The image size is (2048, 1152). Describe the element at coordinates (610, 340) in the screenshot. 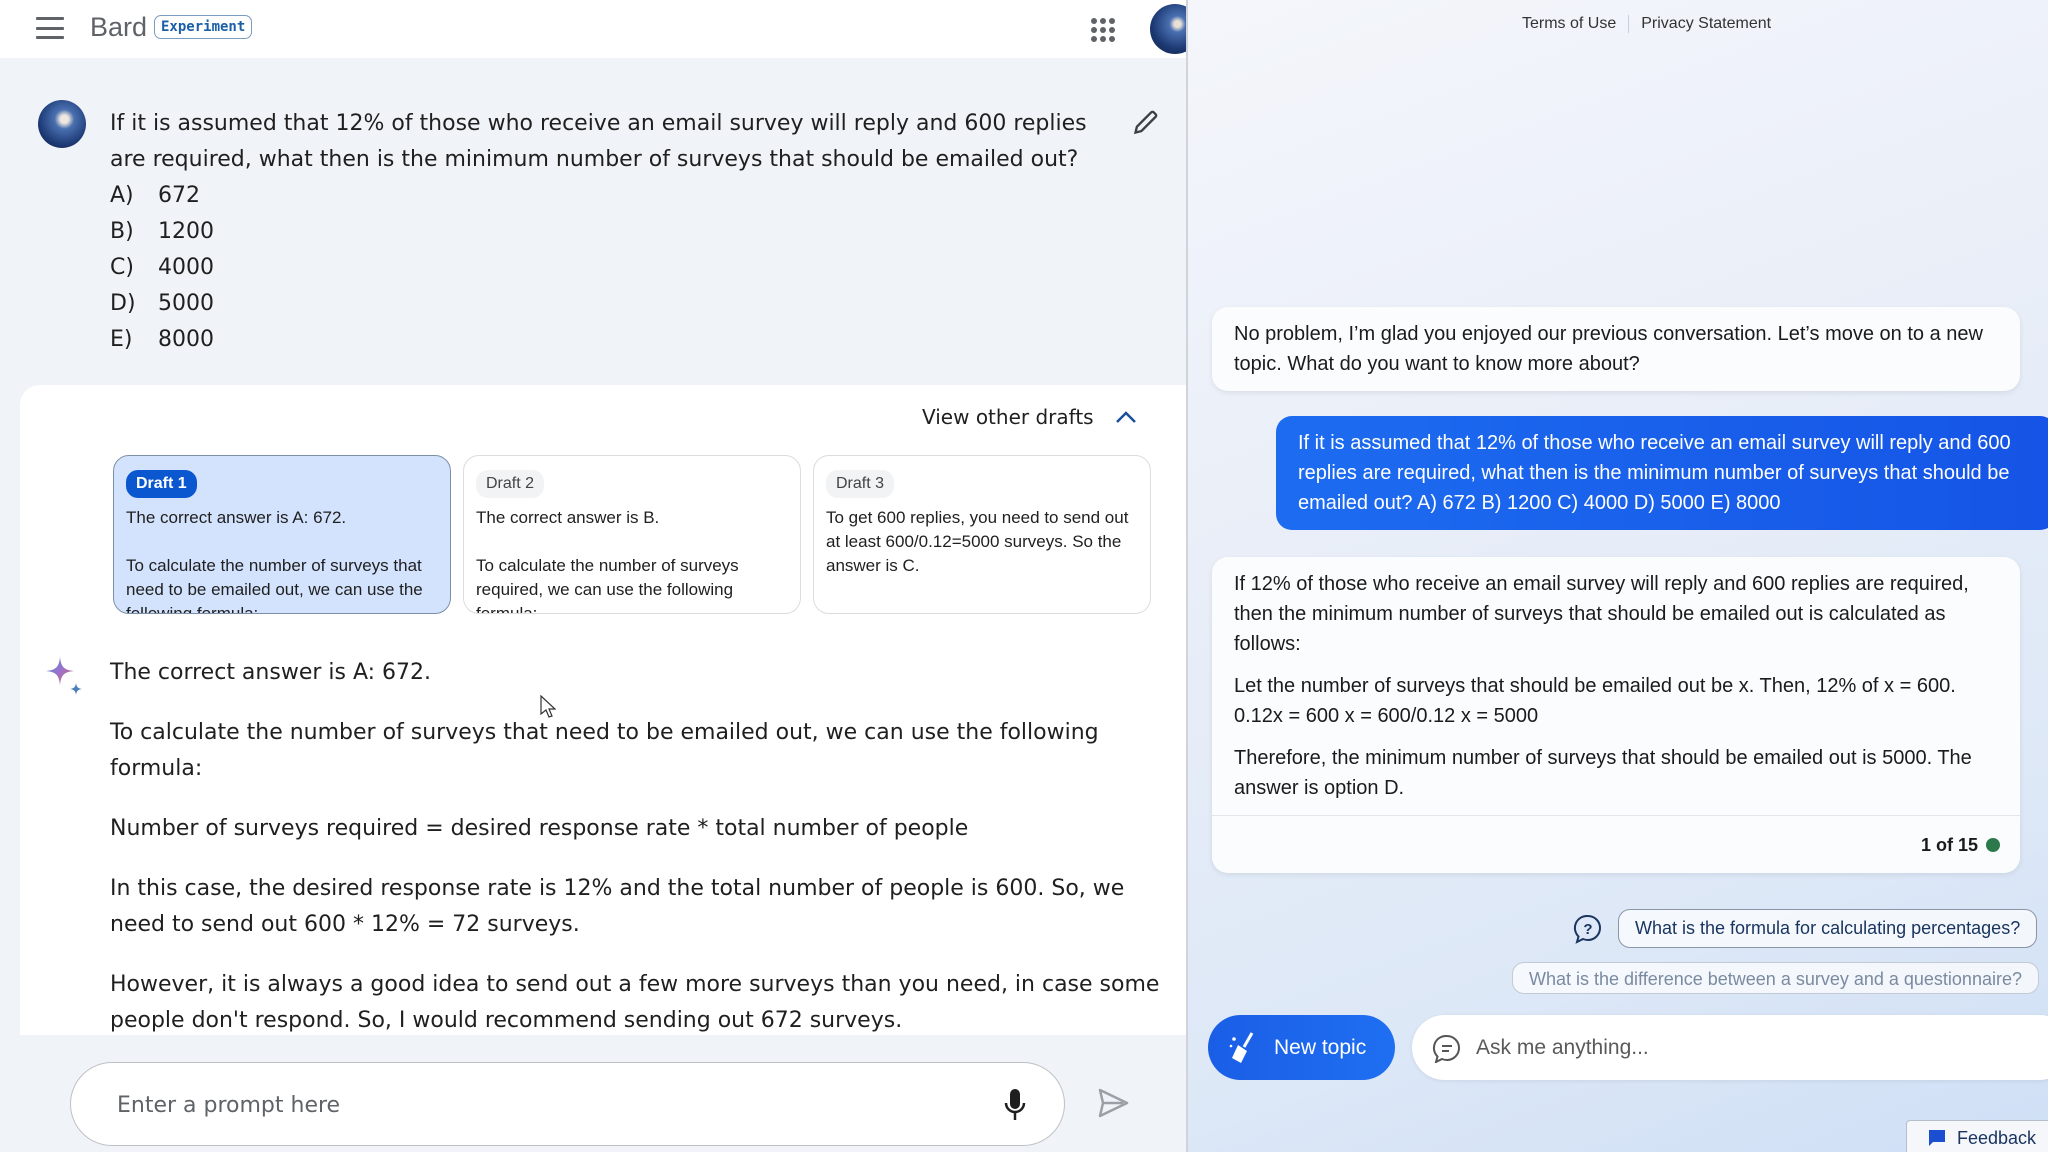

I see `option-e: E) 8000` at that location.